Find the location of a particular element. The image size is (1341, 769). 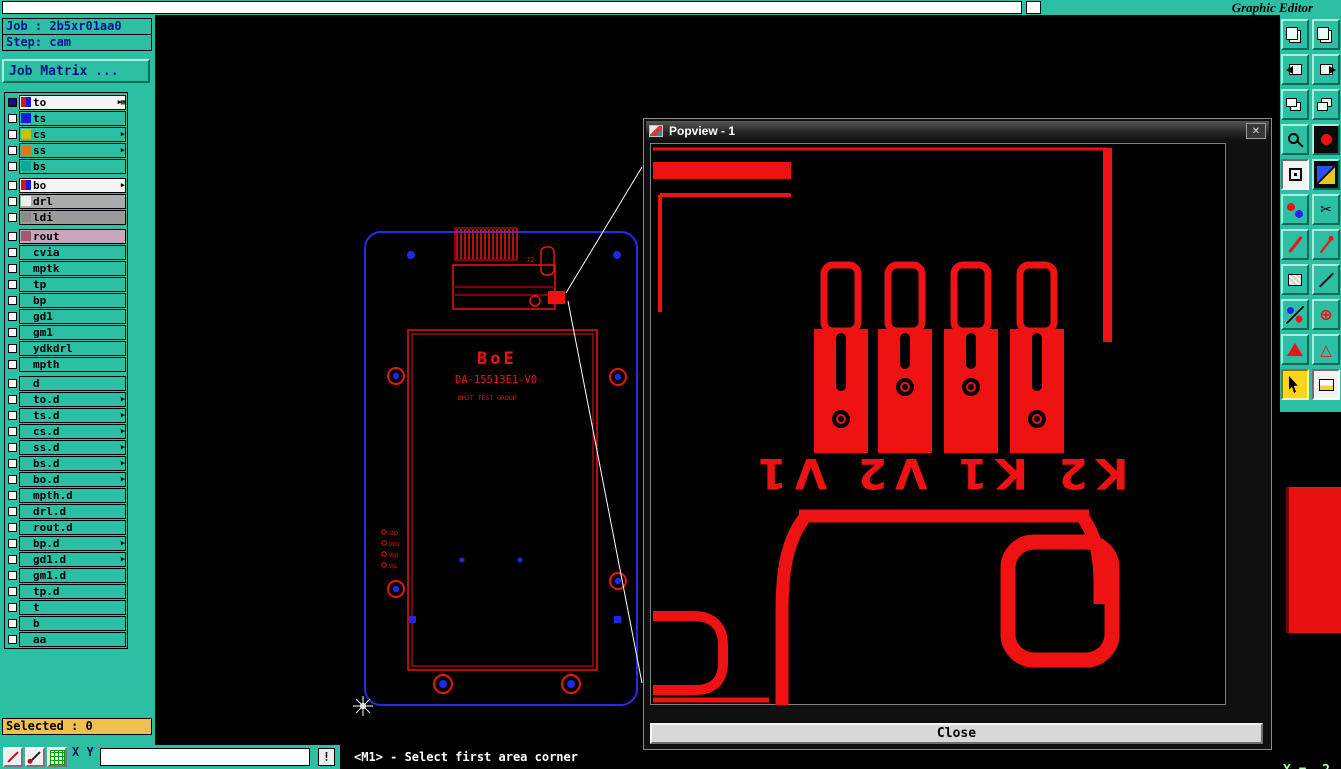

layer-row-main: bs.d ▶ is located at coordinates (72, 463).